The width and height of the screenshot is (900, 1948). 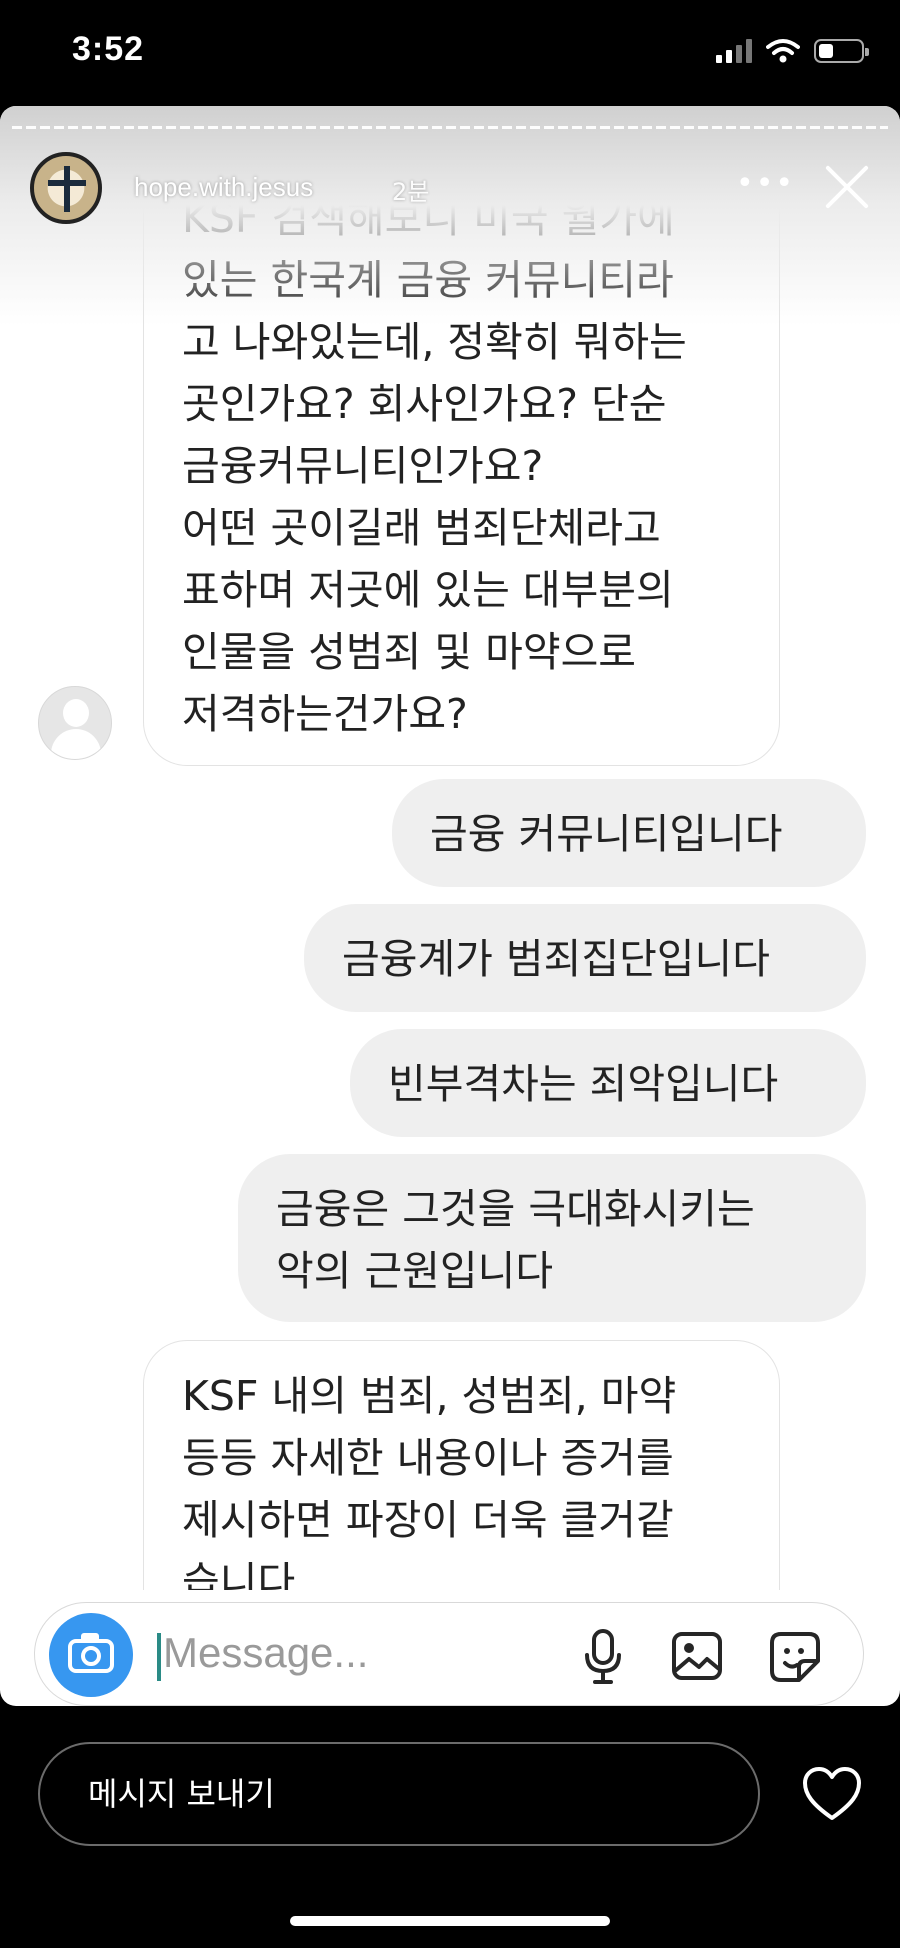 I want to click on outgoing-message-bubble: 금융 커뮤니티입니다, so click(x=629, y=833).